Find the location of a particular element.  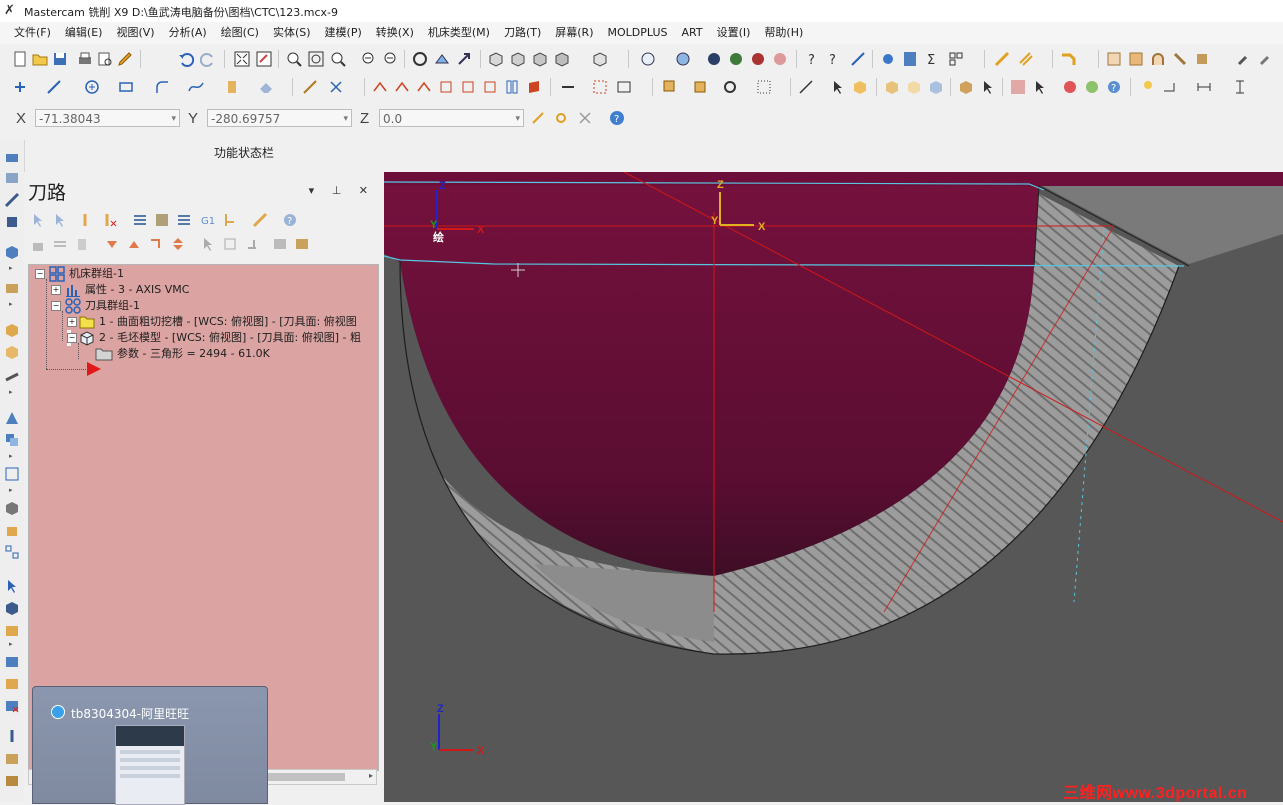

solid-body-icon is located at coordinates (936, 87).